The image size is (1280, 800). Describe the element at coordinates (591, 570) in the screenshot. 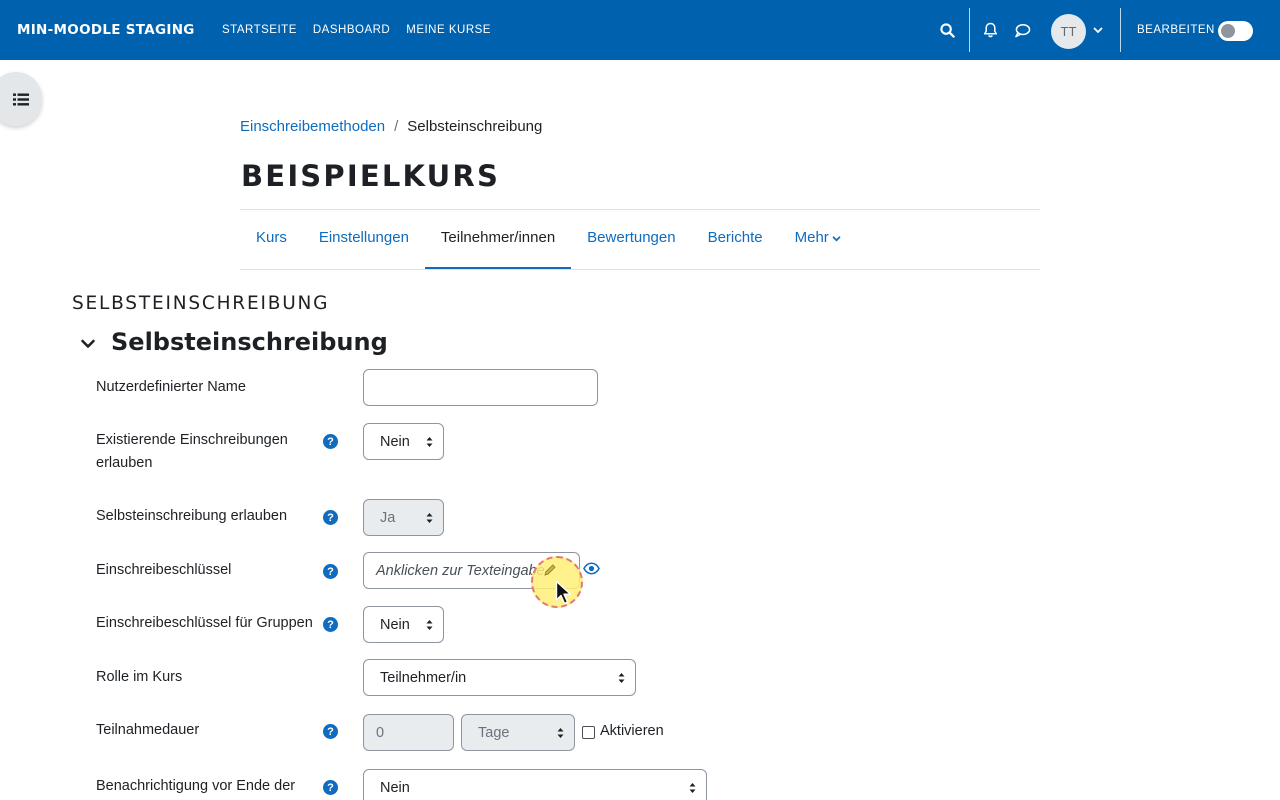

I see `eye-icon` at that location.